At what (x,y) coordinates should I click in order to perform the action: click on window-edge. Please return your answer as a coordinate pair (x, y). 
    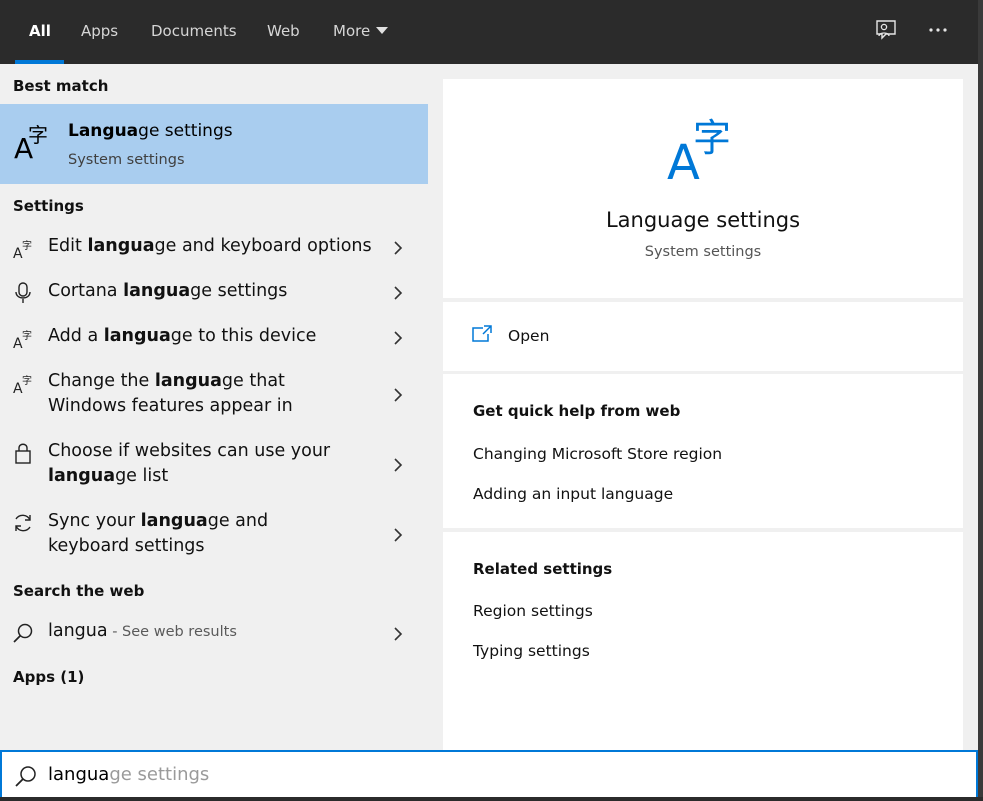
    Looking at the image, I should click on (980, 400).